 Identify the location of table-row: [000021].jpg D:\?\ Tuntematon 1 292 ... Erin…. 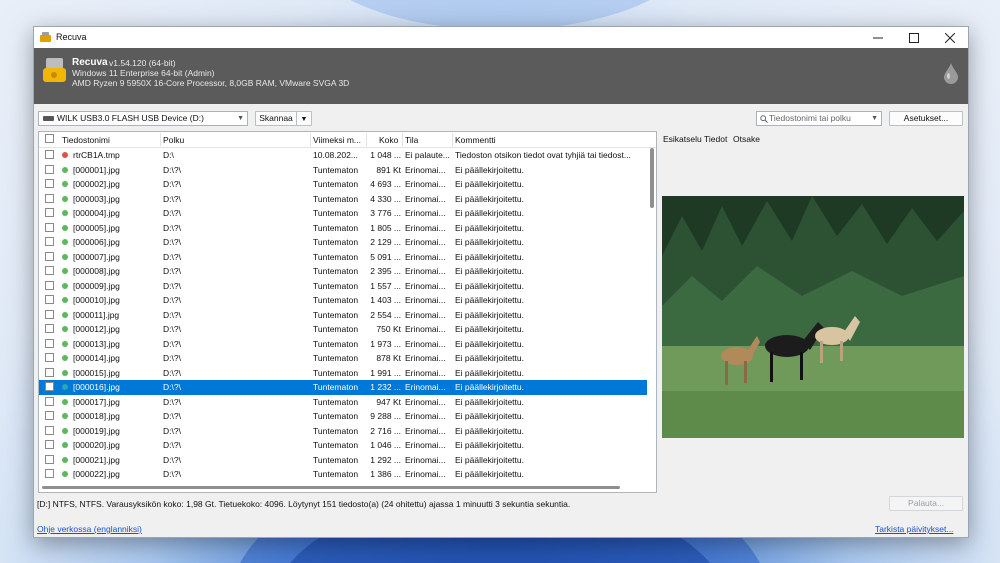
(343, 460).